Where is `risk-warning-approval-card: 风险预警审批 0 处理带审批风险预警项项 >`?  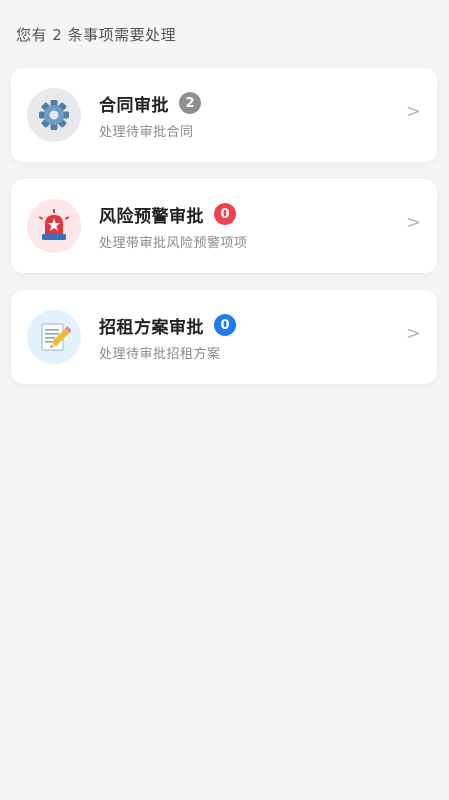
risk-warning-approval-card: 风险预警审批 0 处理带审批风险预警项项 > is located at coordinates (224, 226).